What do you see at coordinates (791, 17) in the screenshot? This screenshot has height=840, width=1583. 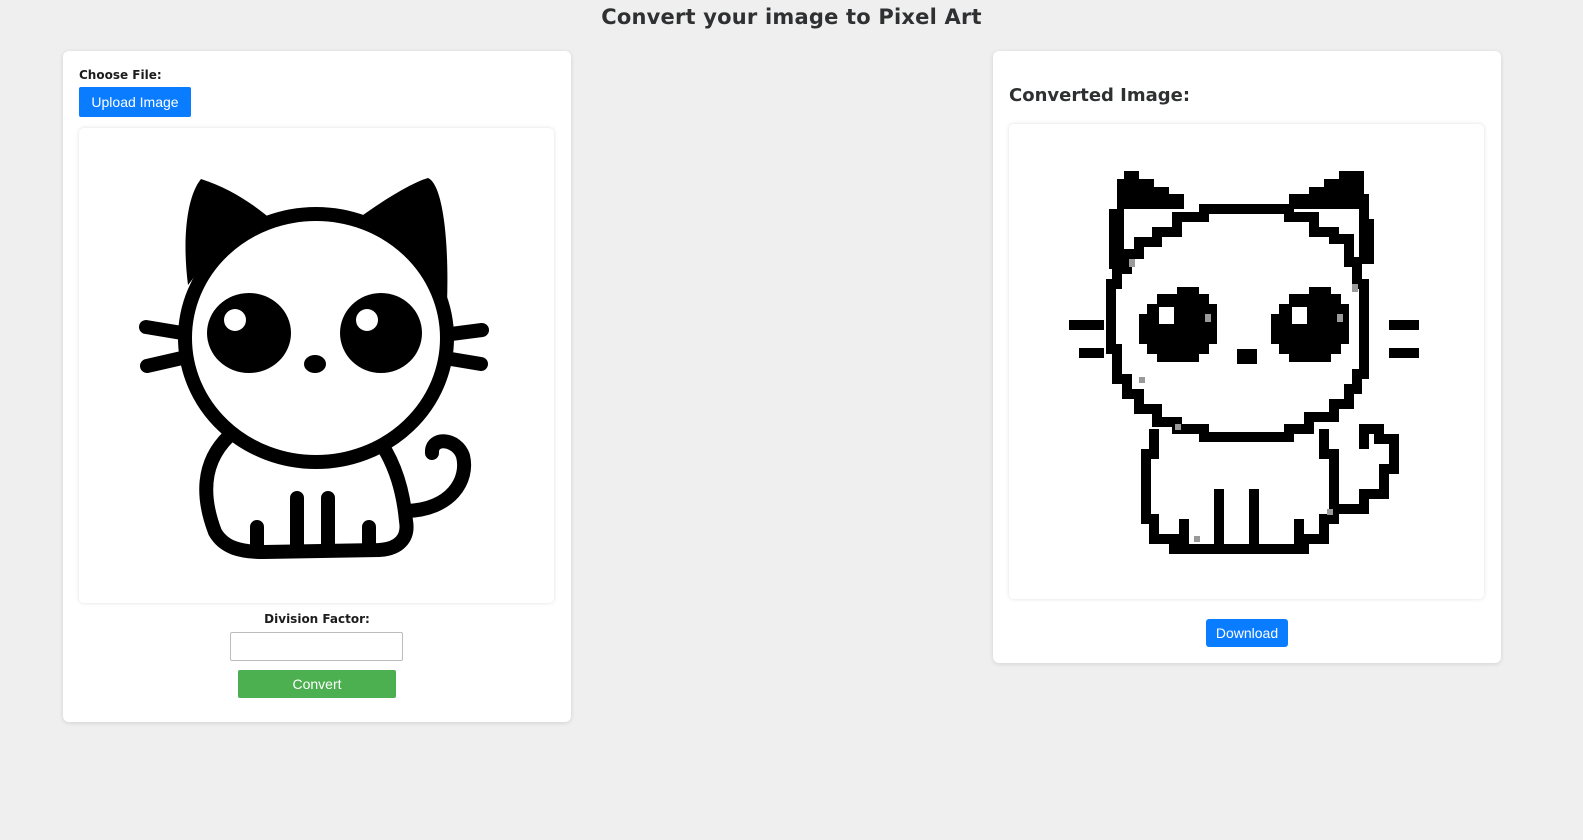 I see `page-title: Convert your image to Pixel Art` at bounding box center [791, 17].